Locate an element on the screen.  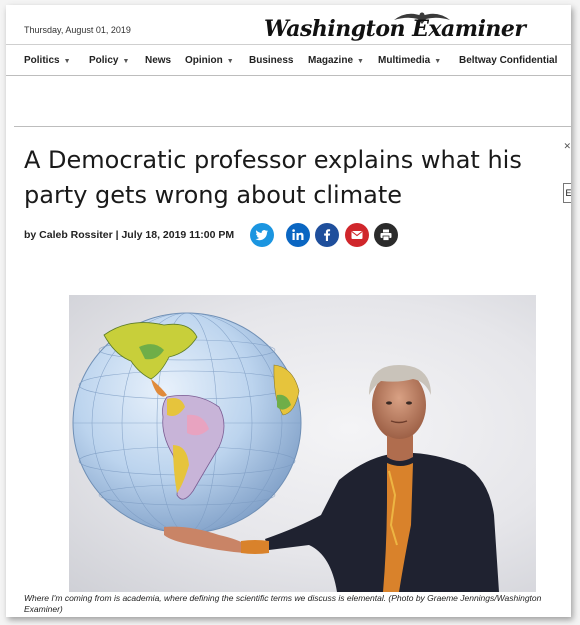
twitter-icon is located at coordinates (261, 235).